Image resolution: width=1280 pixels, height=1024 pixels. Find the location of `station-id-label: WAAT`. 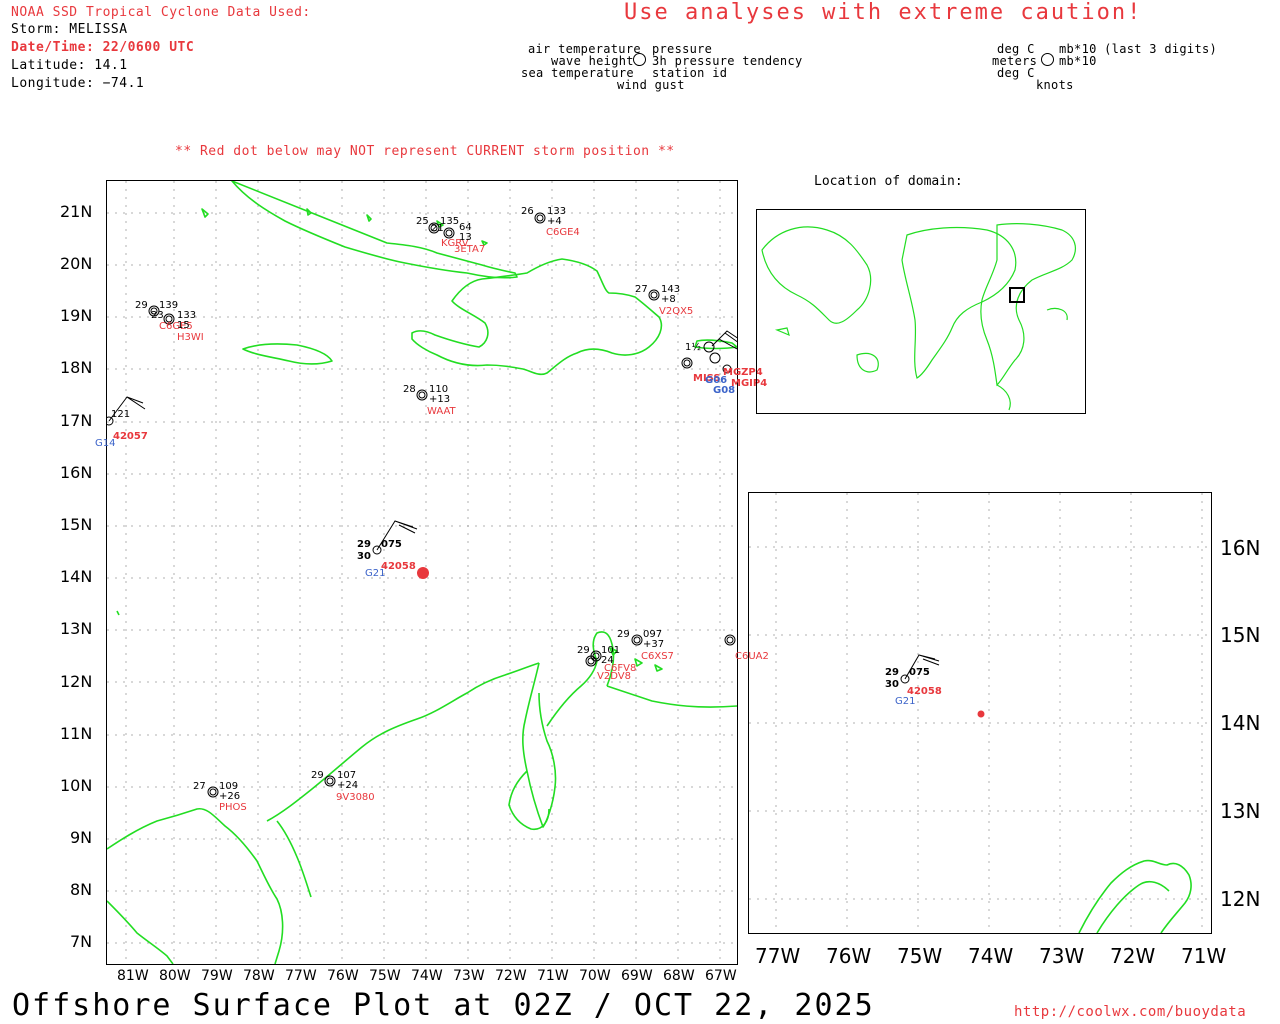

station-id-label: WAAT is located at coordinates (441, 411).